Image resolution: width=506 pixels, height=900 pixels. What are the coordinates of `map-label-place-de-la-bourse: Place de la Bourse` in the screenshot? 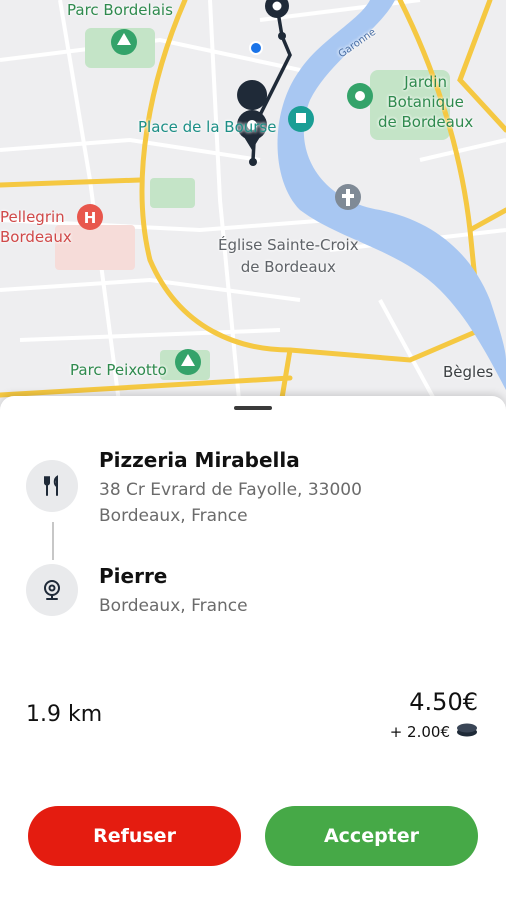 It's located at (207, 127).